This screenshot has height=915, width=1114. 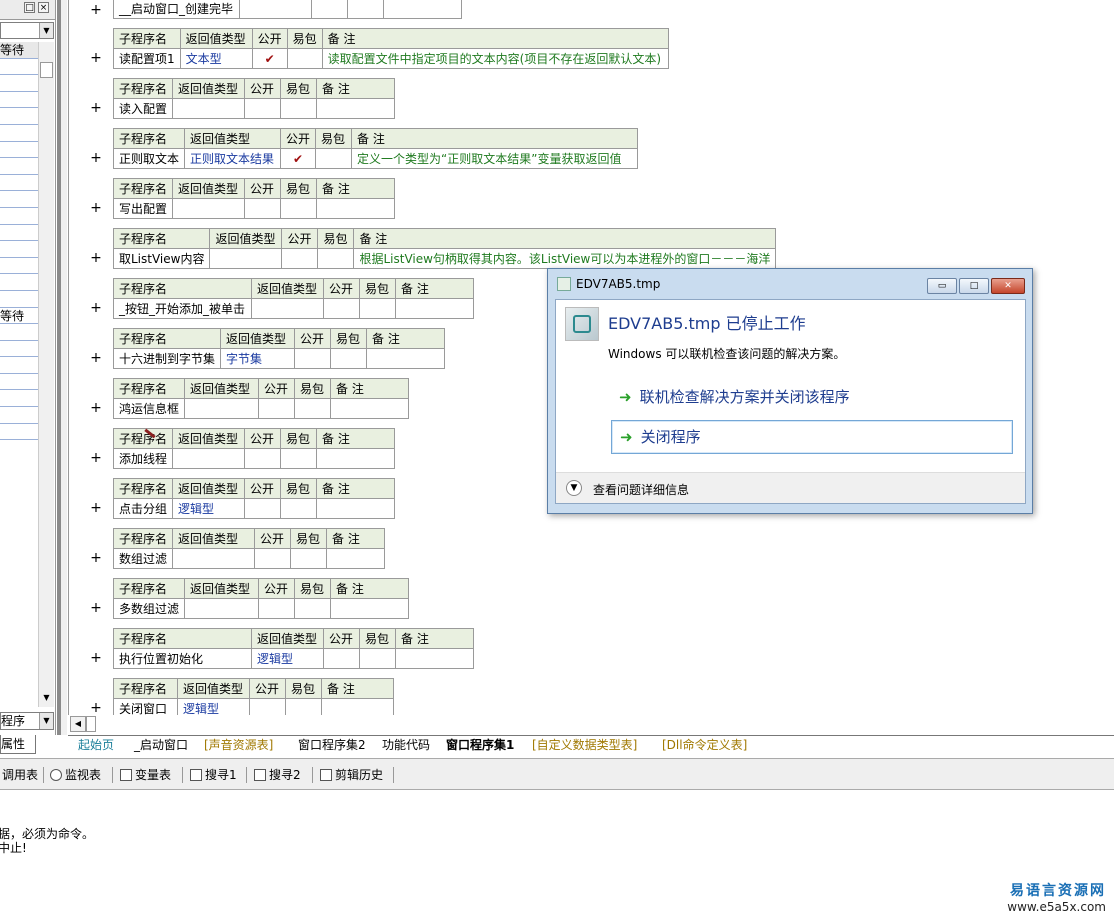 What do you see at coordinates (143, 558) in the screenshot?
I see `subroutine-name-cell: 数组过滤` at bounding box center [143, 558].